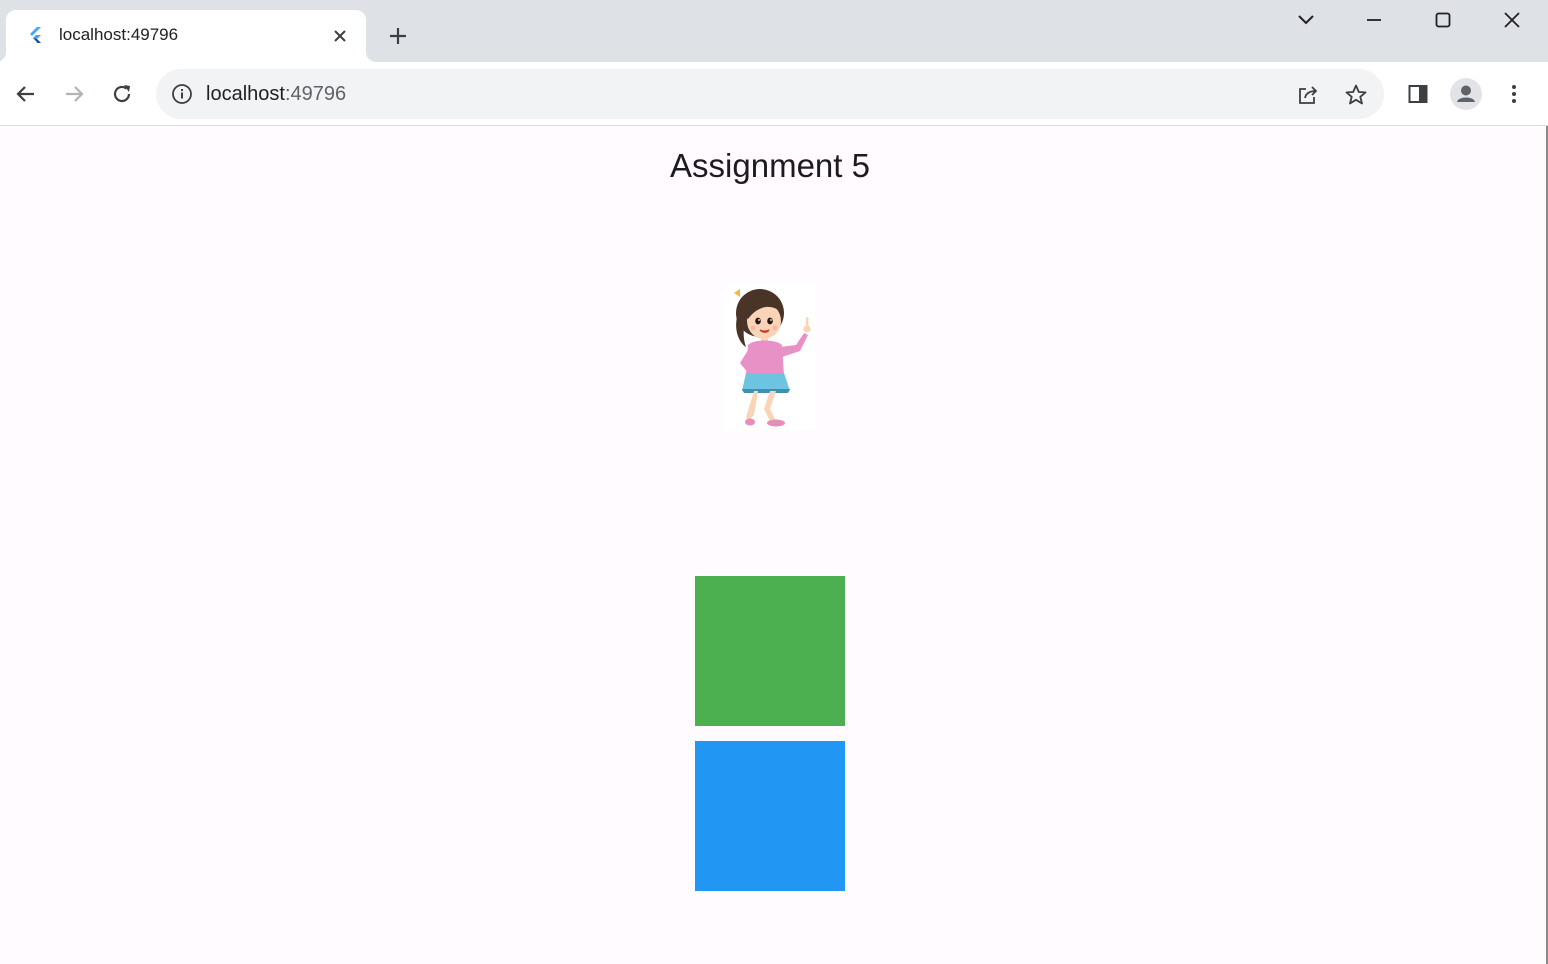 This screenshot has height=964, width=1548. Describe the element at coordinates (119, 34) in the screenshot. I see `tab-title: localhost:49796` at that location.